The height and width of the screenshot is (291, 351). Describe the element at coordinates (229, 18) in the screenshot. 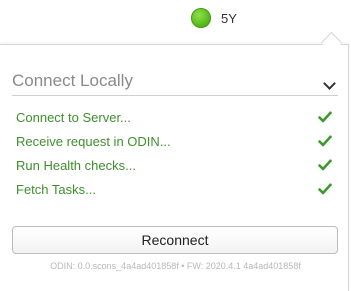

I see `device-name: 5Y` at that location.